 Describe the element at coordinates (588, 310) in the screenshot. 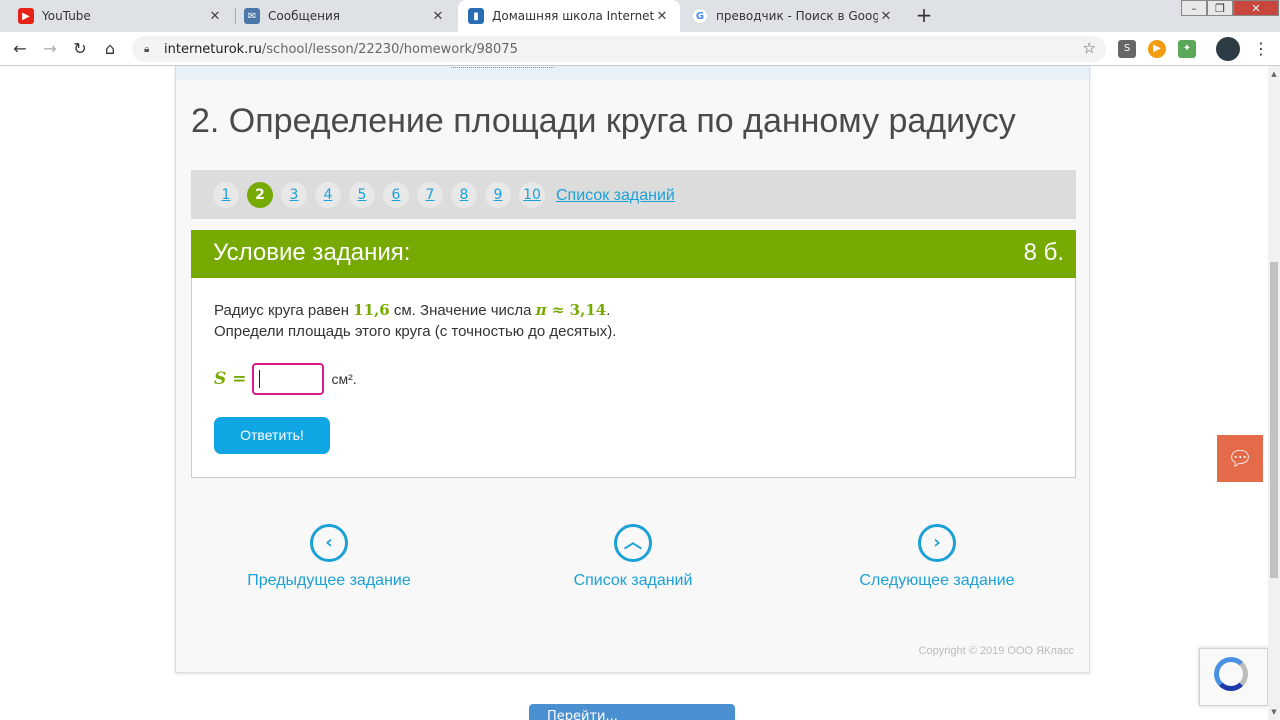

I see `pi-value: 3,14` at that location.